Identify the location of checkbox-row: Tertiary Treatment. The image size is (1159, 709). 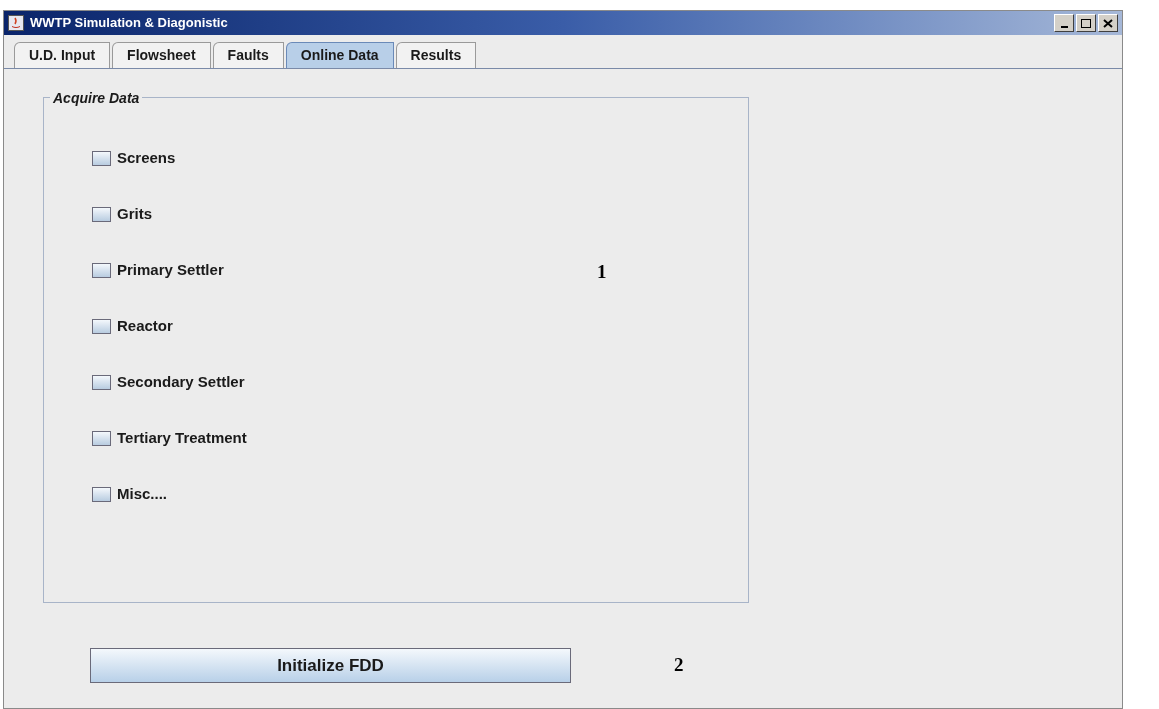
(169, 438).